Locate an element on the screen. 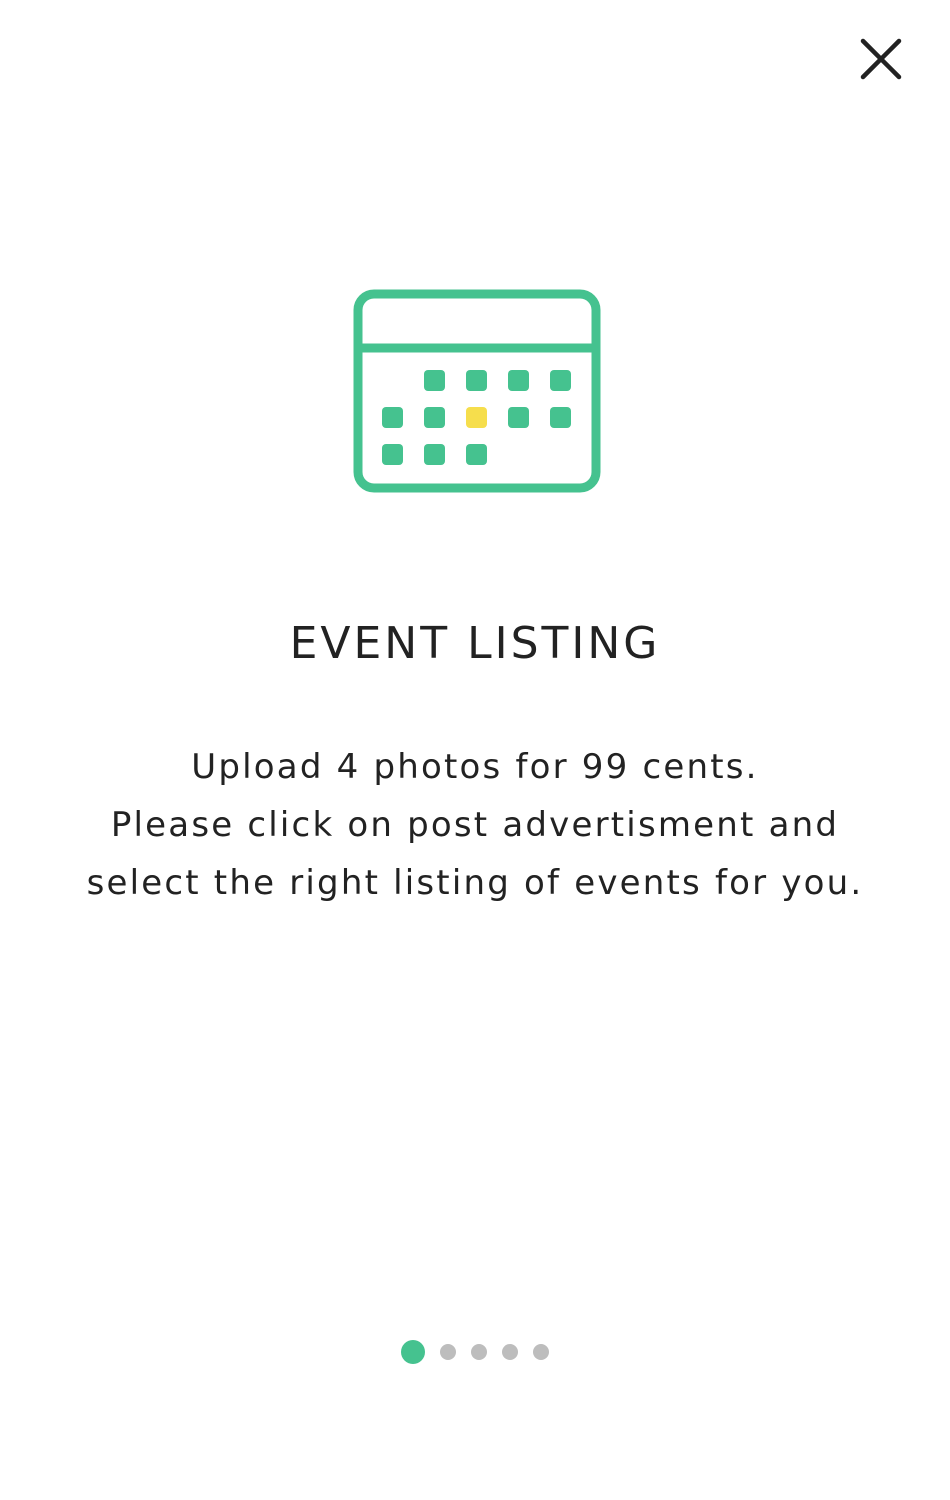 Image resolution: width=950 pixels, height=1500 pixels. close-icon is located at coordinates (881, 59).